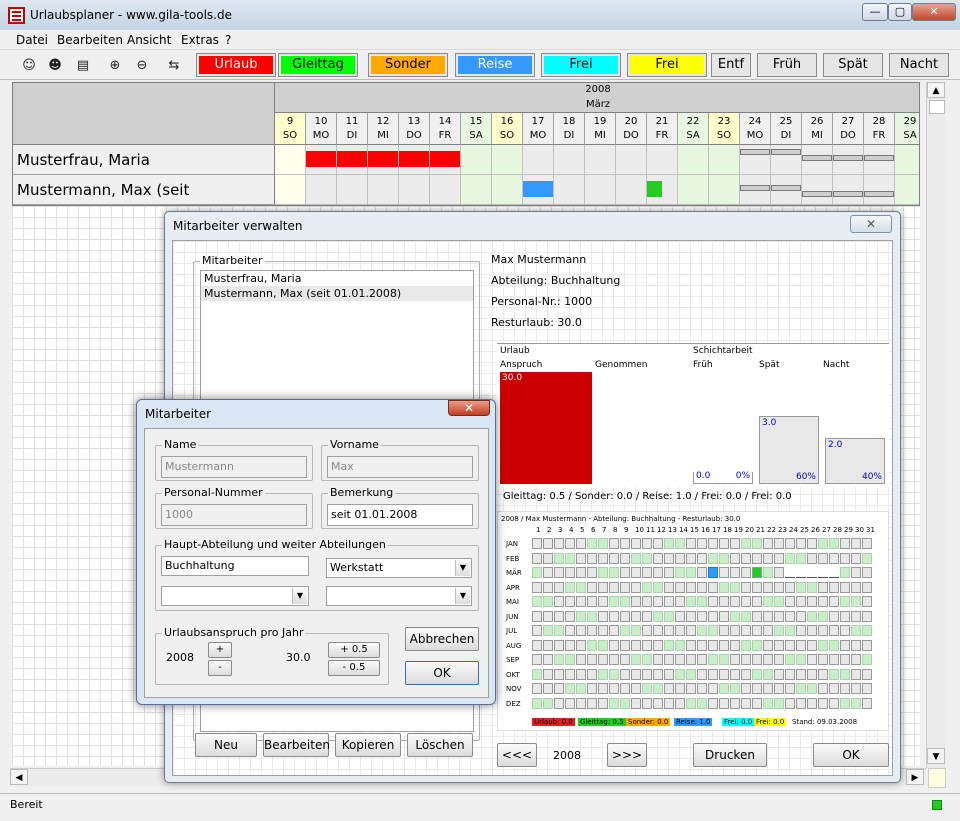 This screenshot has height=821, width=960. What do you see at coordinates (851, 755) in the screenshot?
I see `manage-ok-button: OK` at bounding box center [851, 755].